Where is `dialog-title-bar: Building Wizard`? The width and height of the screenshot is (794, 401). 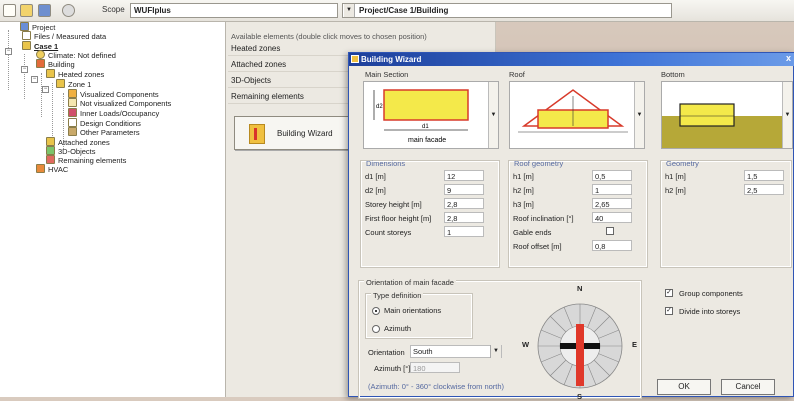 dialog-title-bar: Building Wizard is located at coordinates (571, 59).